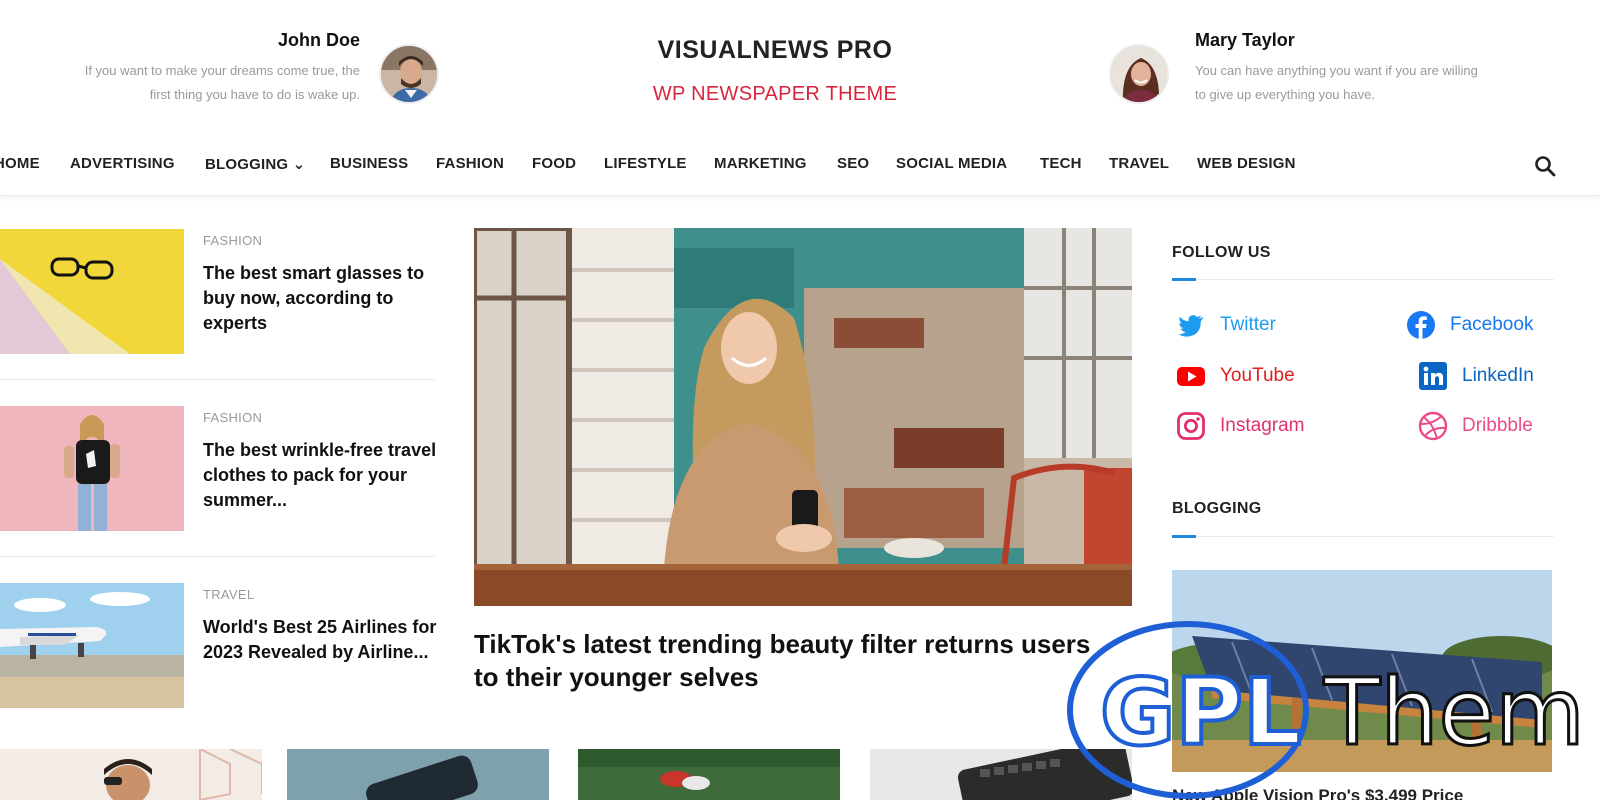  What do you see at coordinates (1433, 426) in the screenshot?
I see `dribbble-icon` at bounding box center [1433, 426].